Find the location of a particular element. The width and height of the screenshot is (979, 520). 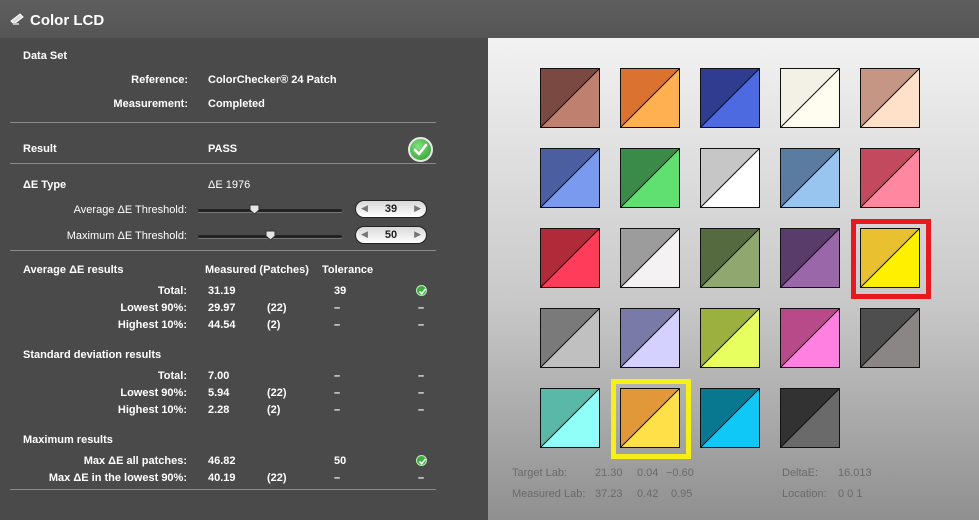

delta-e-label: DeltaE: is located at coordinates (800, 473).